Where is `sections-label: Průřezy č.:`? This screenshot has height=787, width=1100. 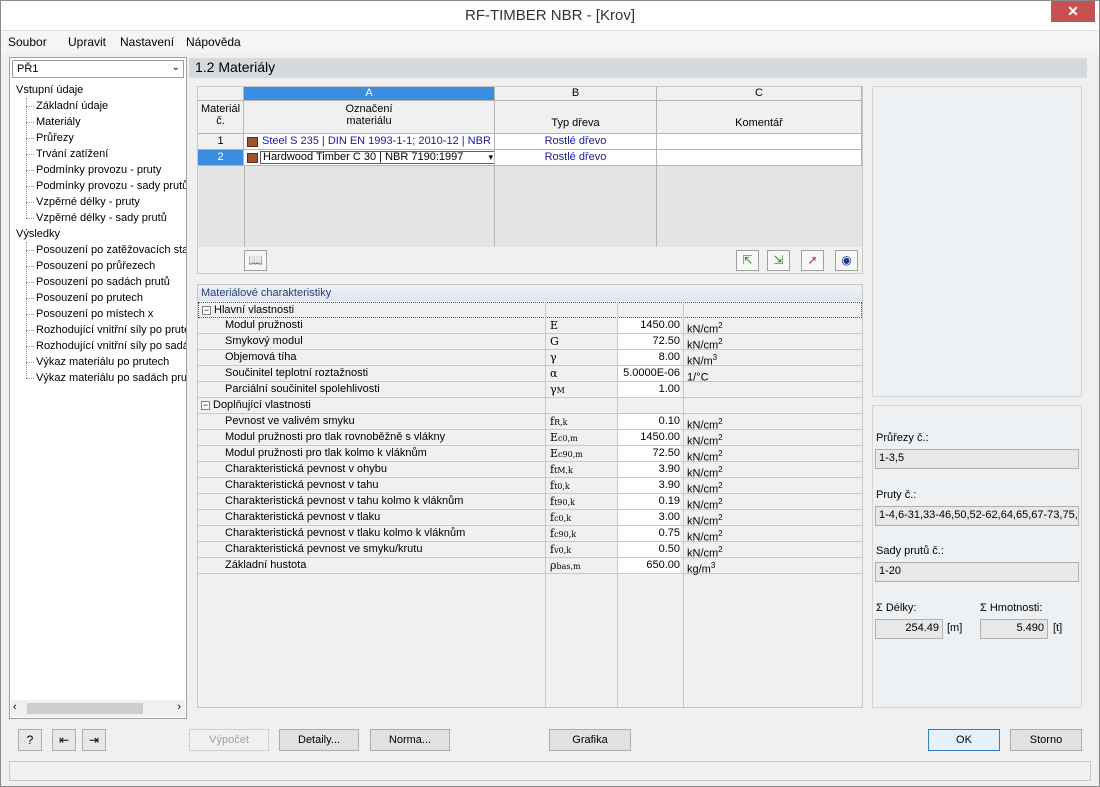 sections-label: Průřezy č.: is located at coordinates (902, 438).